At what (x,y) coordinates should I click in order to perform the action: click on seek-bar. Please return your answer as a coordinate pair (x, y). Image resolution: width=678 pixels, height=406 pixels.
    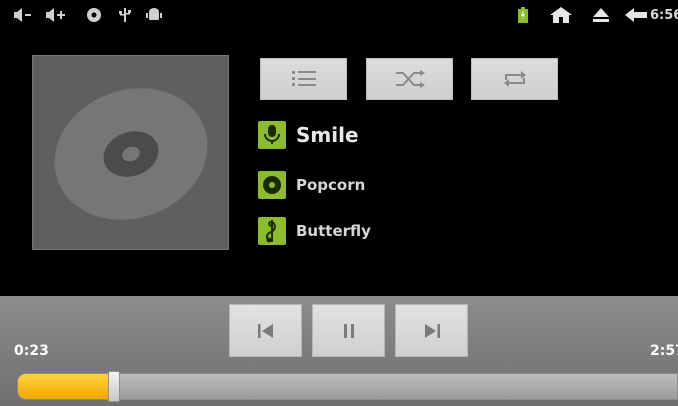
    Looking at the image, I should click on (347, 386).